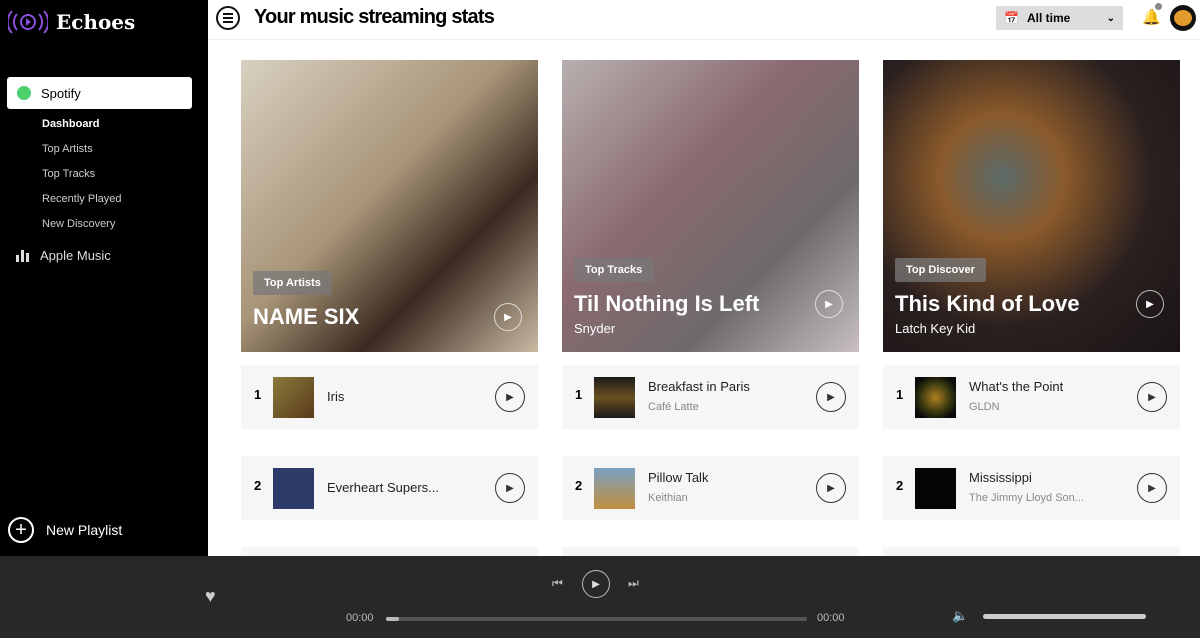  What do you see at coordinates (389, 397) in the screenshot?
I see `list-item: 1 Iris ▶` at bounding box center [389, 397].